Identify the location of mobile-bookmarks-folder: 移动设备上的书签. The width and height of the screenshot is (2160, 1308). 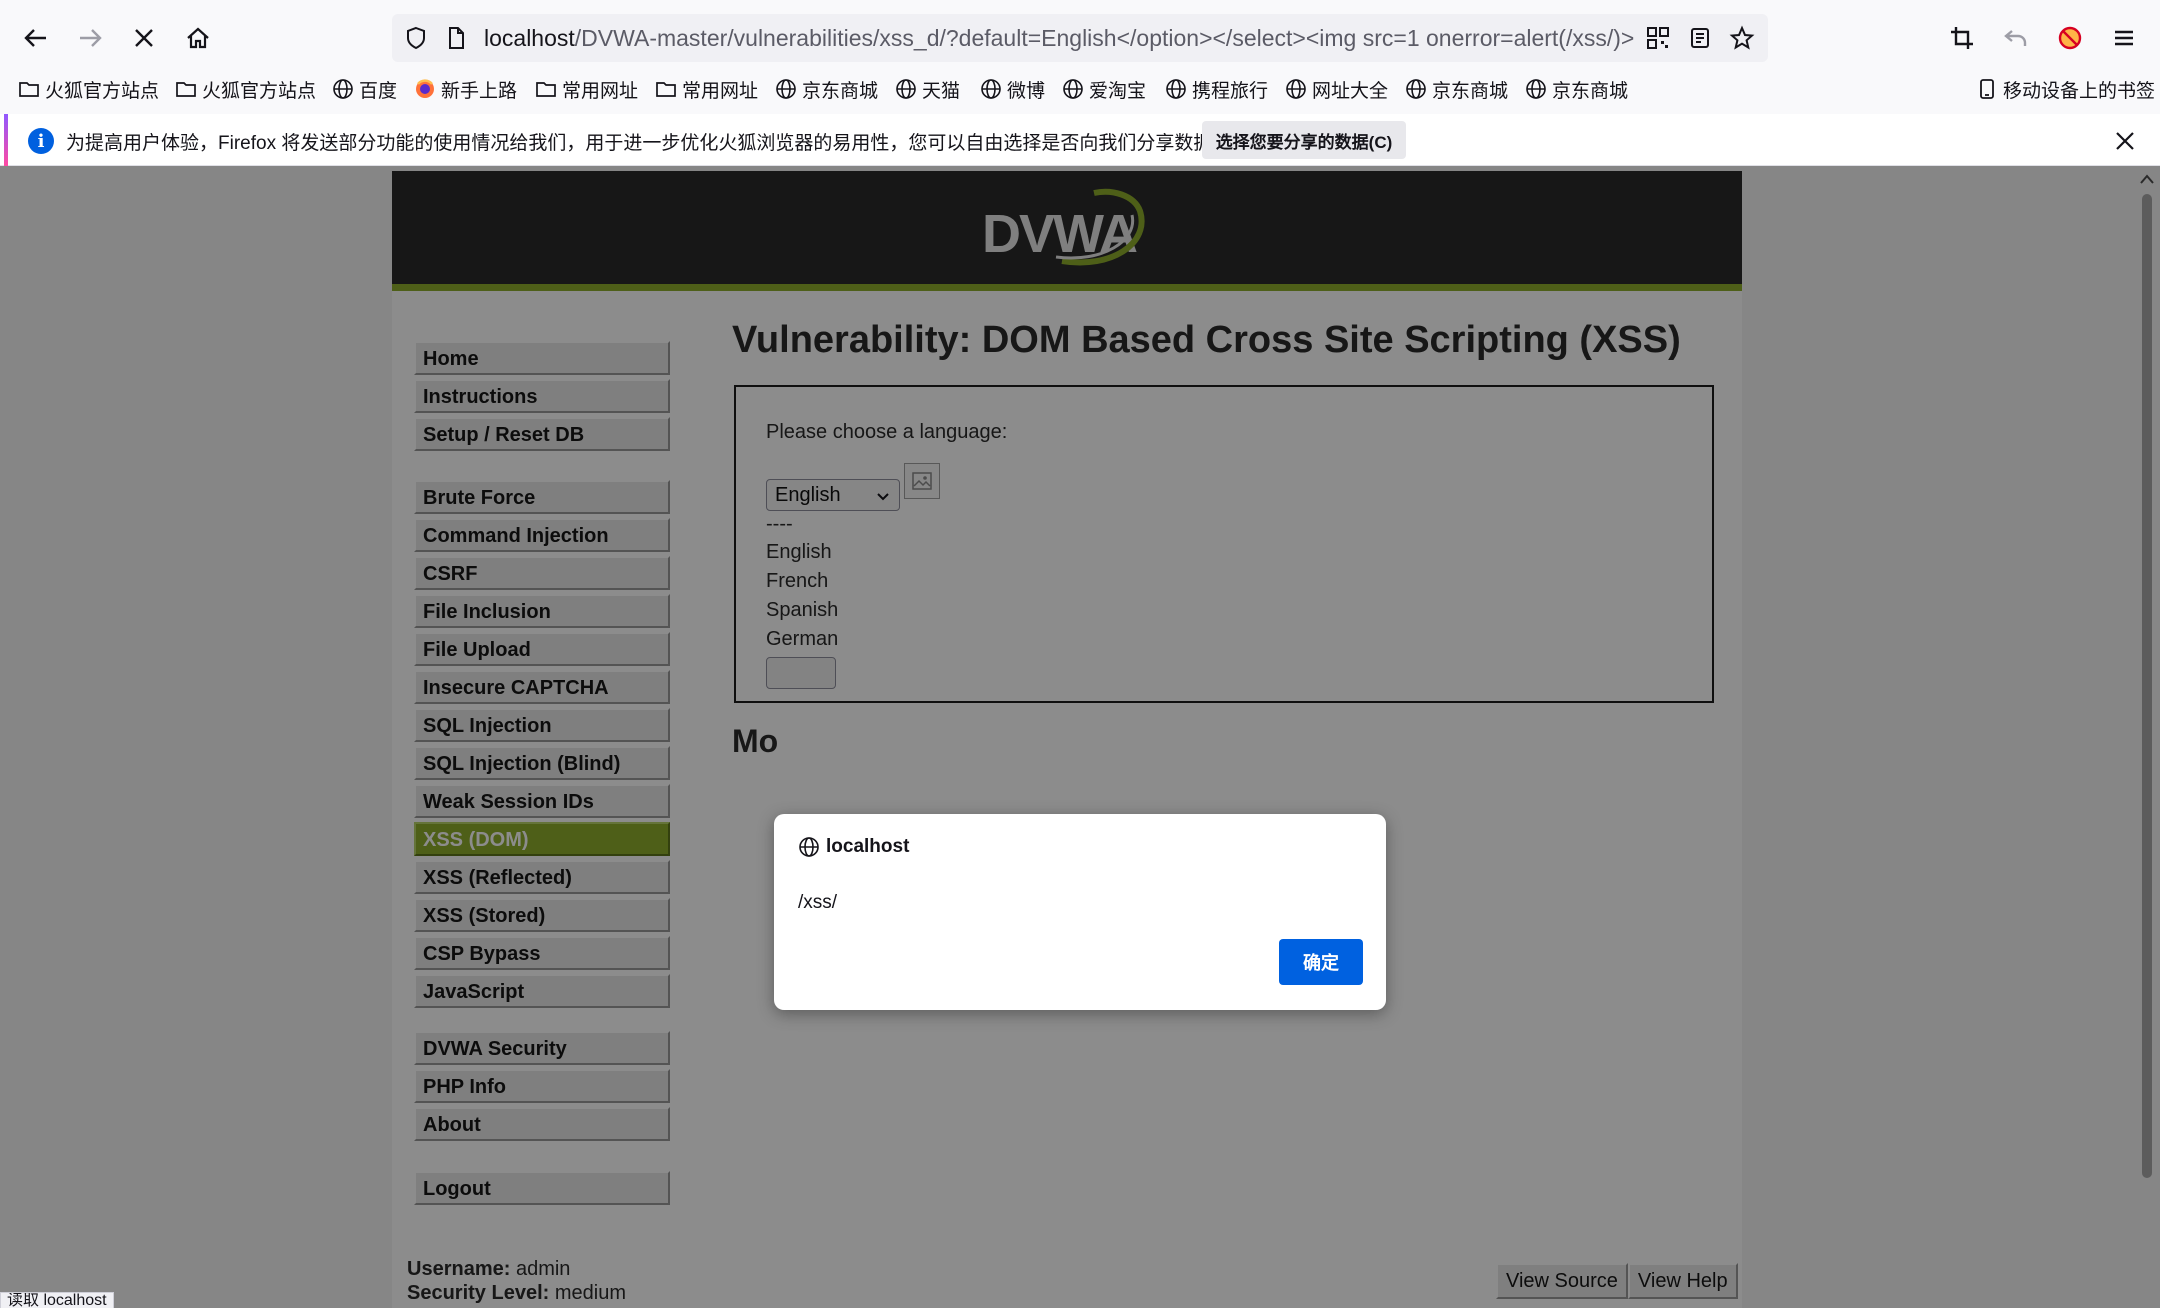
(2065, 89).